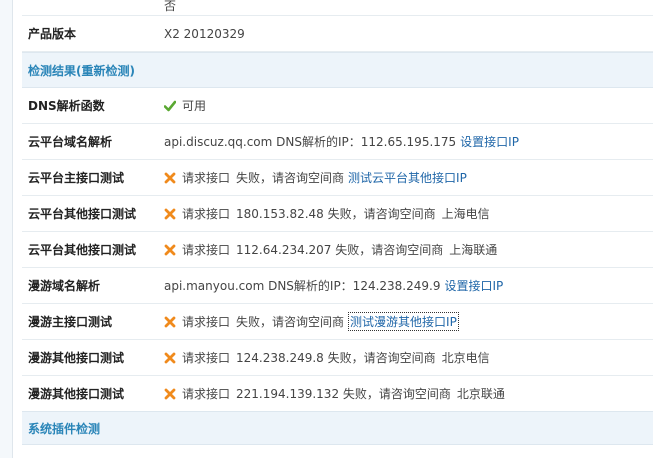 The height and width of the screenshot is (458, 653). What do you see at coordinates (465, 214) in the screenshot?
I see `isp-name: 上海电信` at bounding box center [465, 214].